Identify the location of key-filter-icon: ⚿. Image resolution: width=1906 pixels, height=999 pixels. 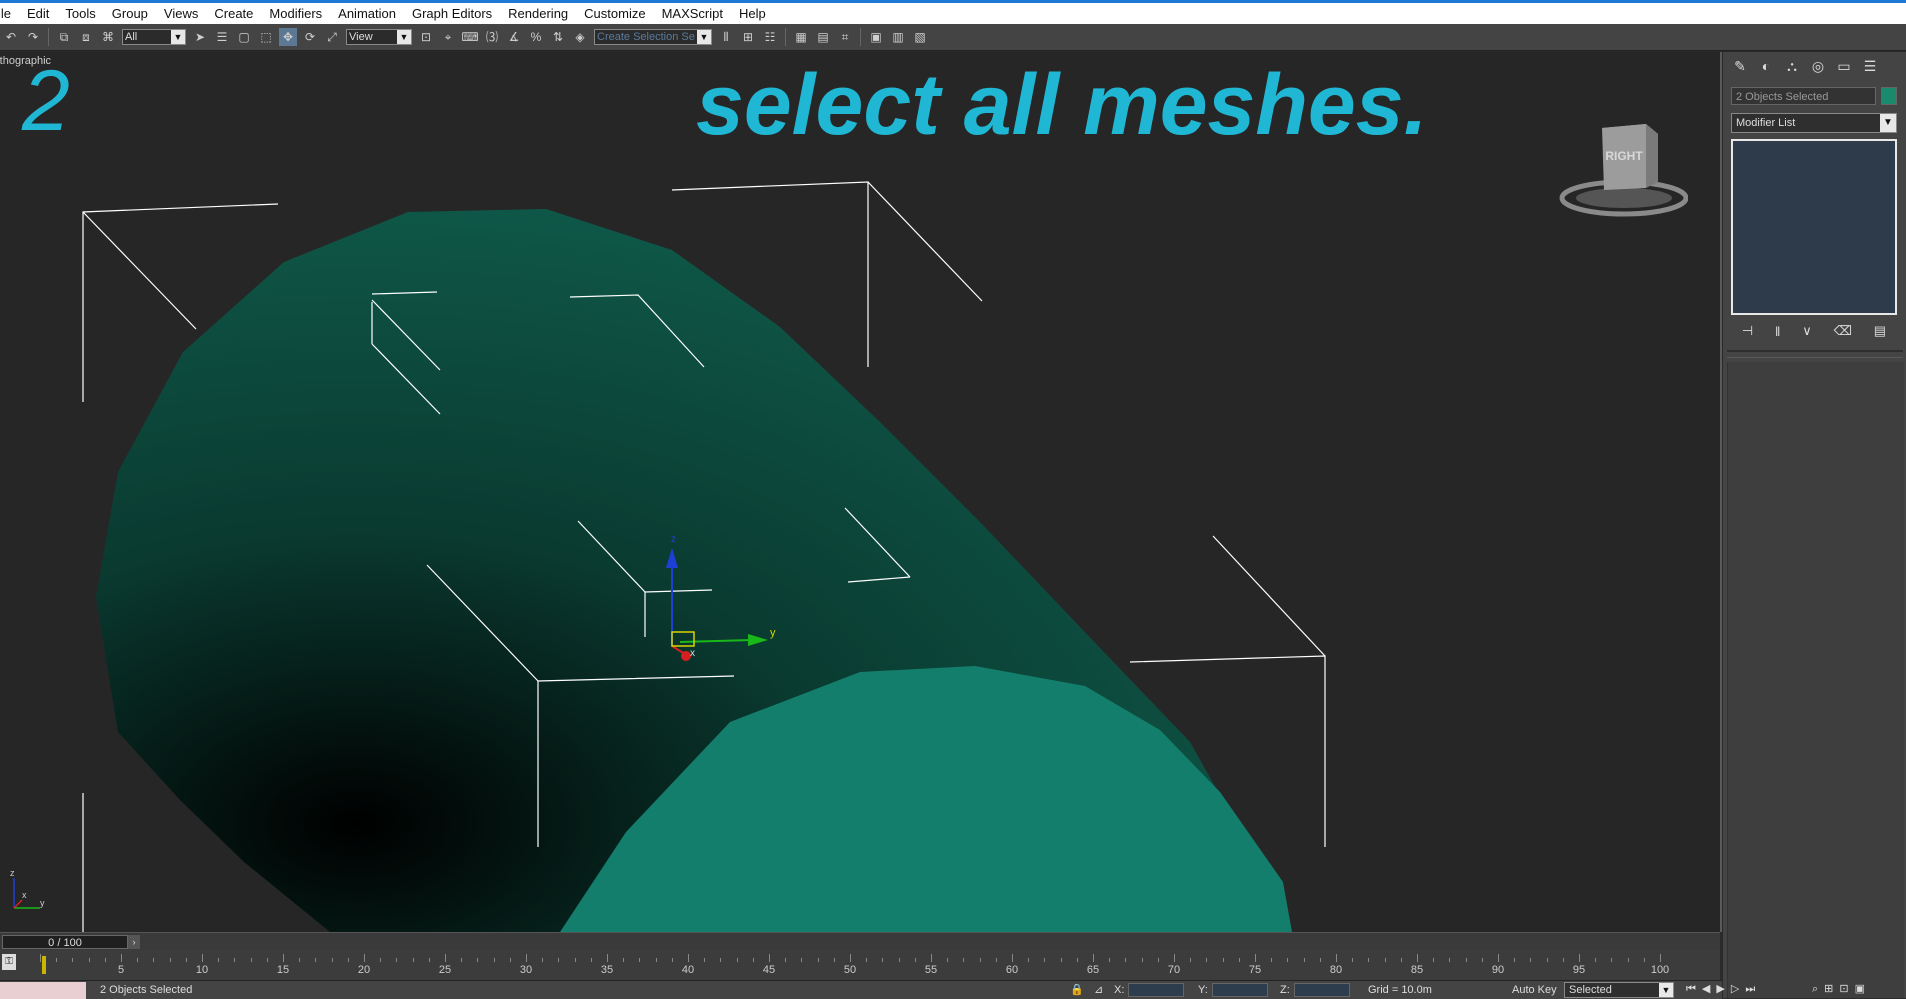
(9, 962).